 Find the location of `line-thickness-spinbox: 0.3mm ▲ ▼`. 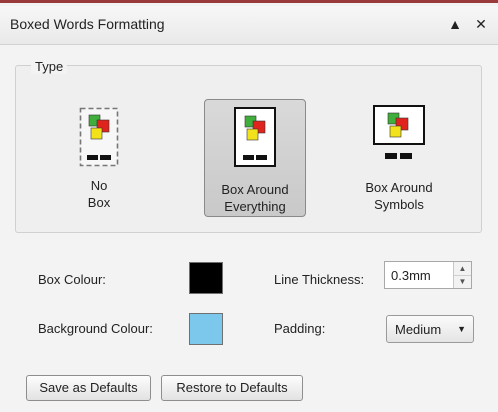

line-thickness-spinbox: 0.3mm ▲ ▼ is located at coordinates (428, 275).